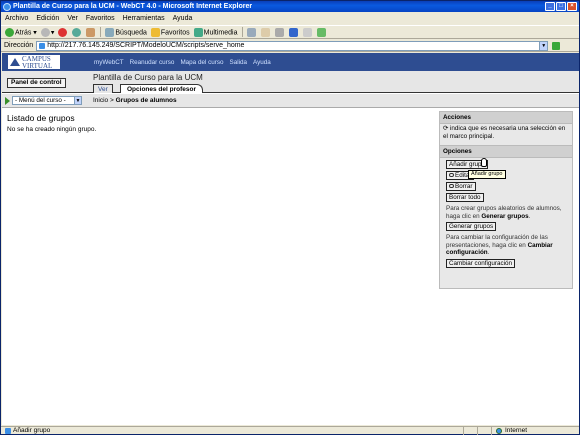  What do you see at coordinates (155, 32) in the screenshot?
I see `star-icon` at bounding box center [155, 32].